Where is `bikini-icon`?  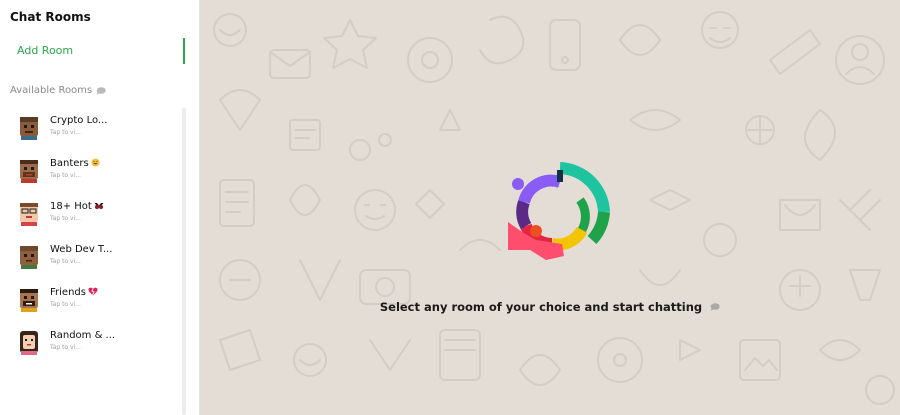
bikini-icon is located at coordinates (99, 206).